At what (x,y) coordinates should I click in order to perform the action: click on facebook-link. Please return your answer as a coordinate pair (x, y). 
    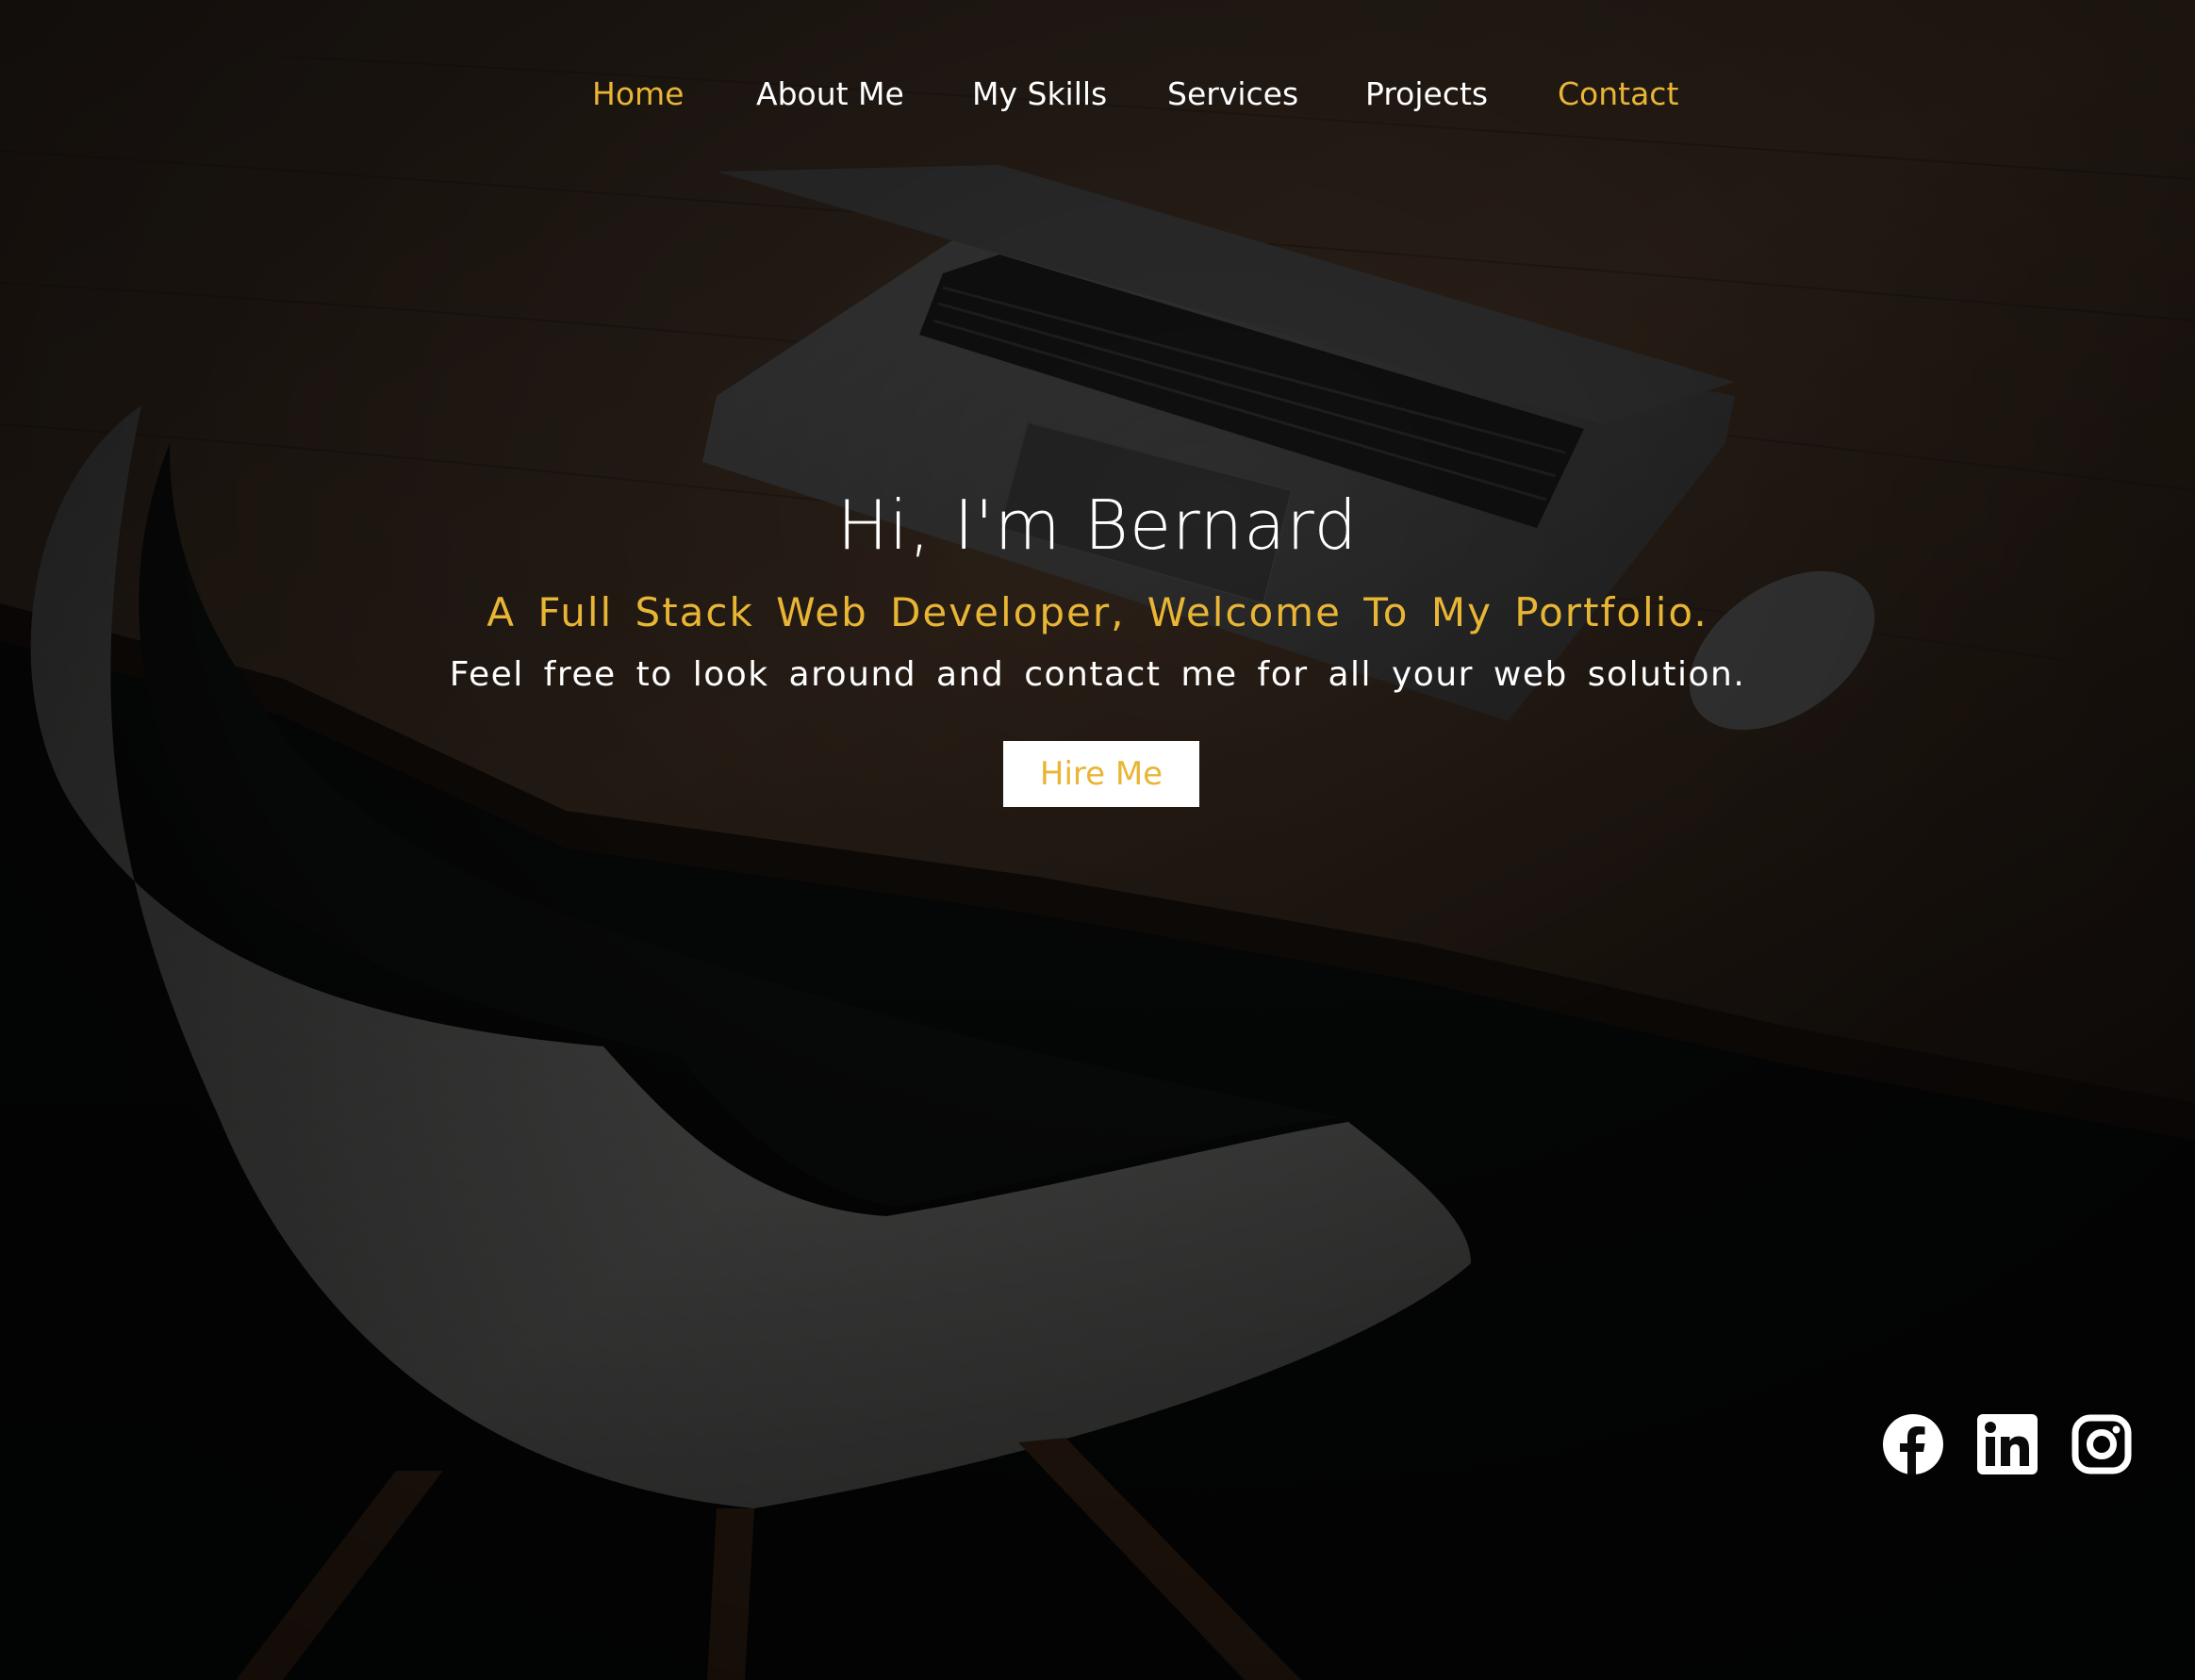
    Looking at the image, I should click on (1913, 1444).